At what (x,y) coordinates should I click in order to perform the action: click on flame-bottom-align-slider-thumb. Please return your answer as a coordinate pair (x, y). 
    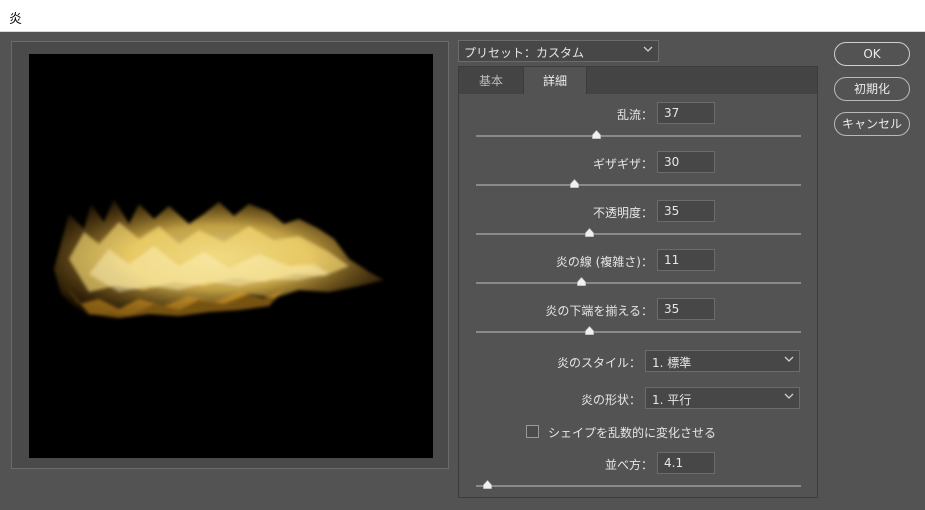
    Looking at the image, I should click on (589, 330).